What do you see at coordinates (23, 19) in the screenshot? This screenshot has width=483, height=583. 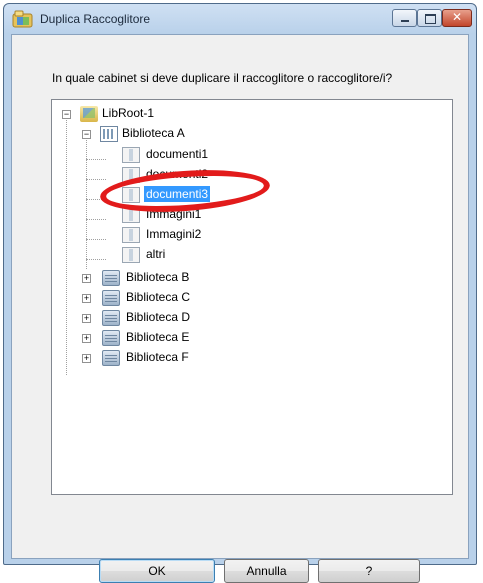 I see `app-icon` at bounding box center [23, 19].